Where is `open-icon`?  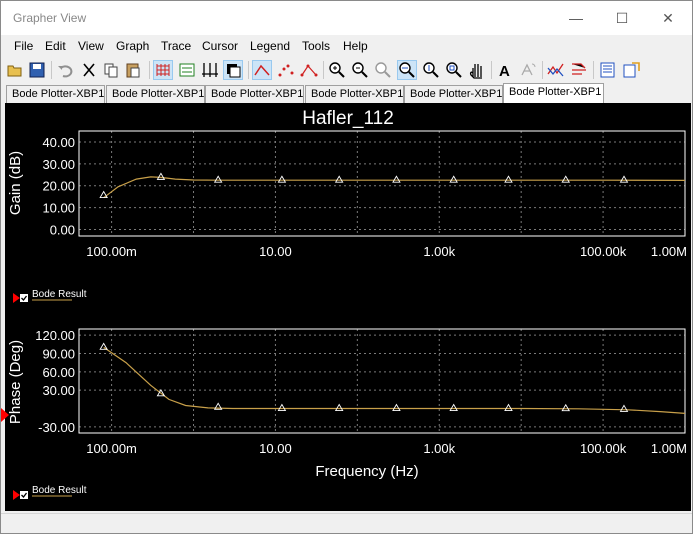
open-icon is located at coordinates (15, 70).